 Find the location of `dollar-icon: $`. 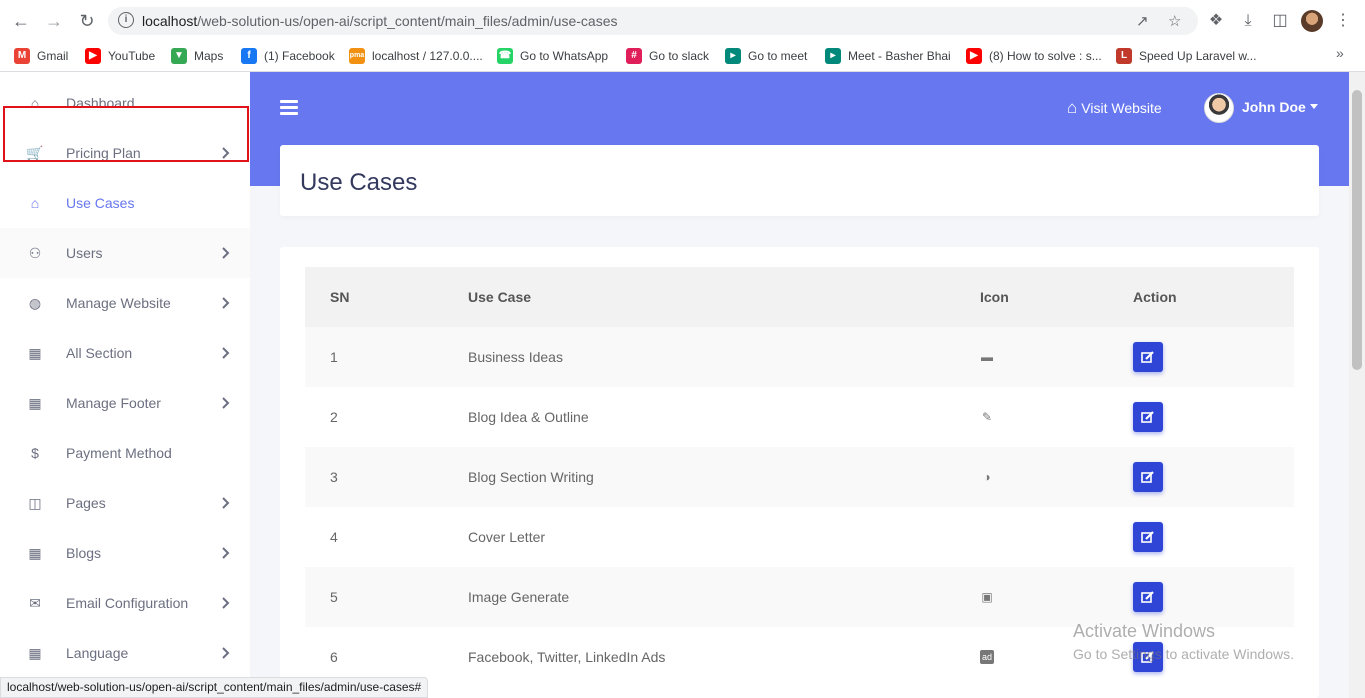

dollar-icon: $ is located at coordinates (35, 453).